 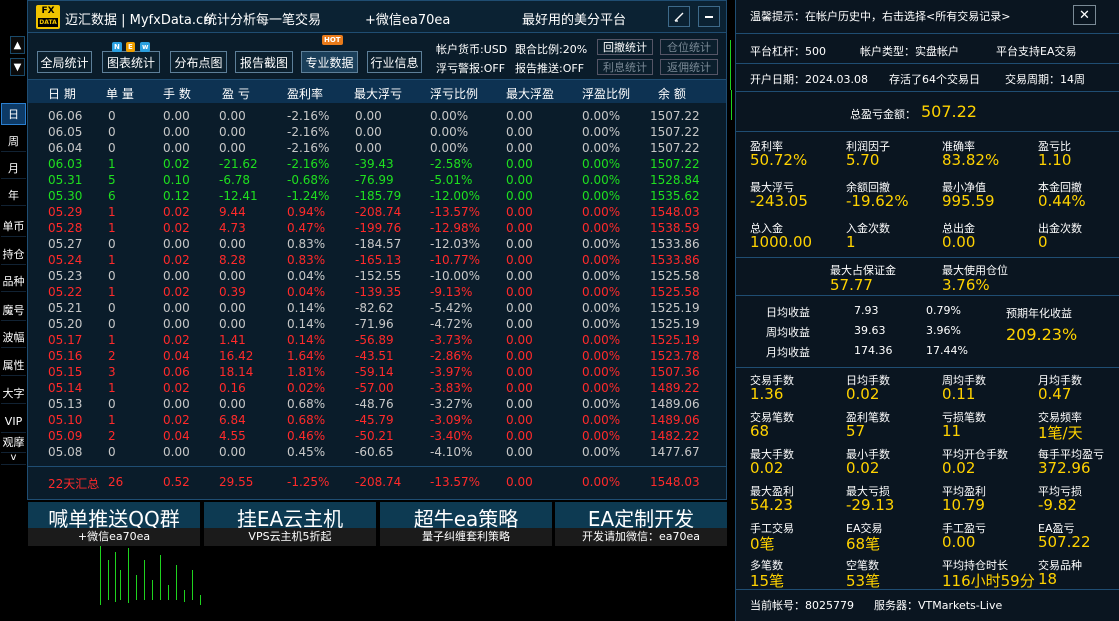 What do you see at coordinates (856, 431) in the screenshot?
I see `stat-value: 57` at bounding box center [856, 431].